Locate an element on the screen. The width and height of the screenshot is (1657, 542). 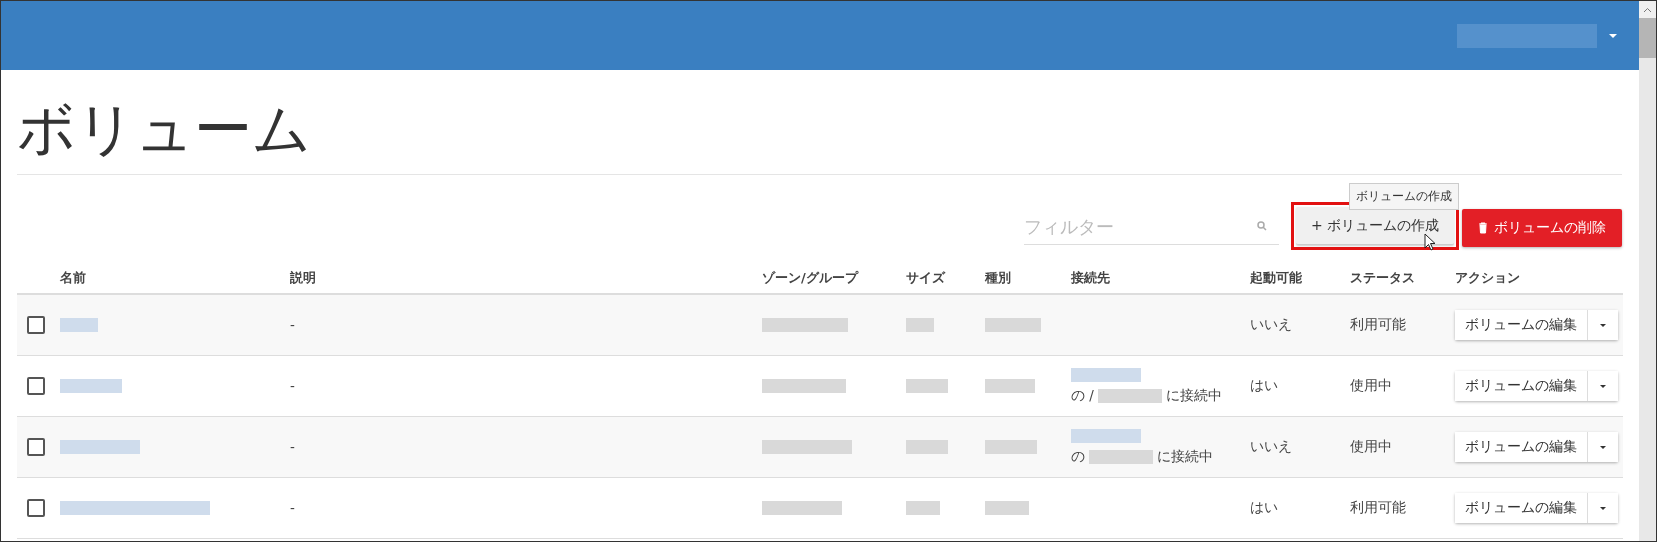
mouse-cursor-icon is located at coordinates (1430, 242).